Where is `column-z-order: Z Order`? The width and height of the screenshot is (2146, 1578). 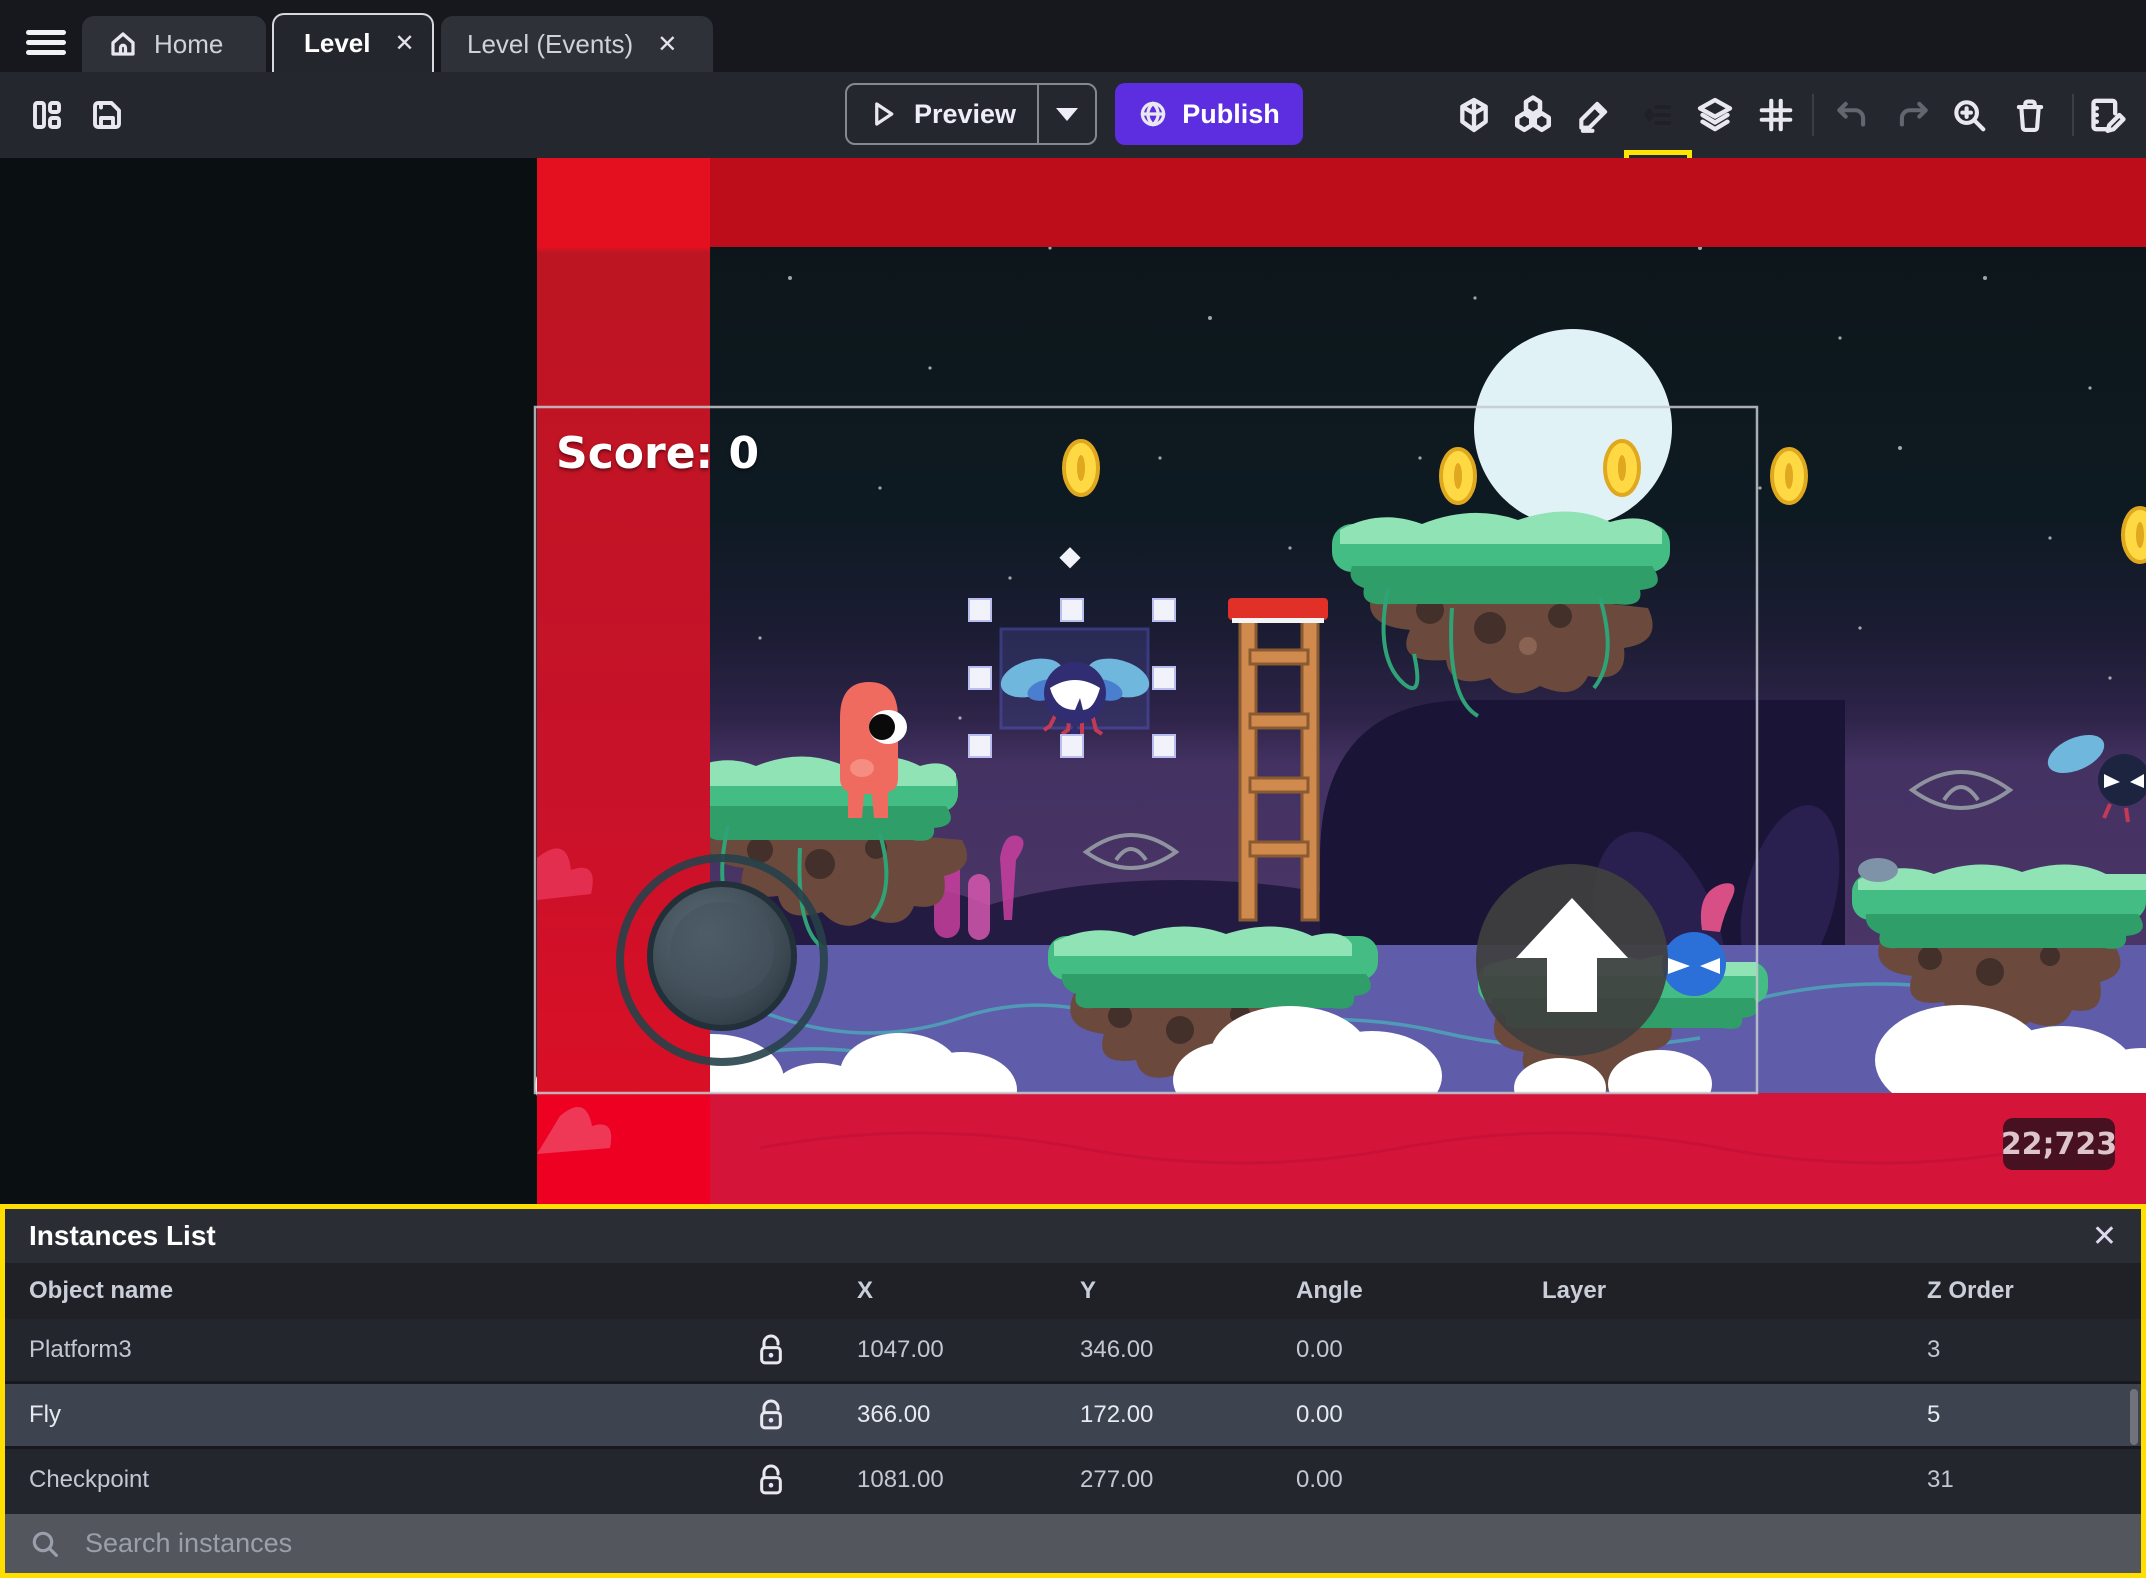 column-z-order: Z Order is located at coordinates (1970, 1290).